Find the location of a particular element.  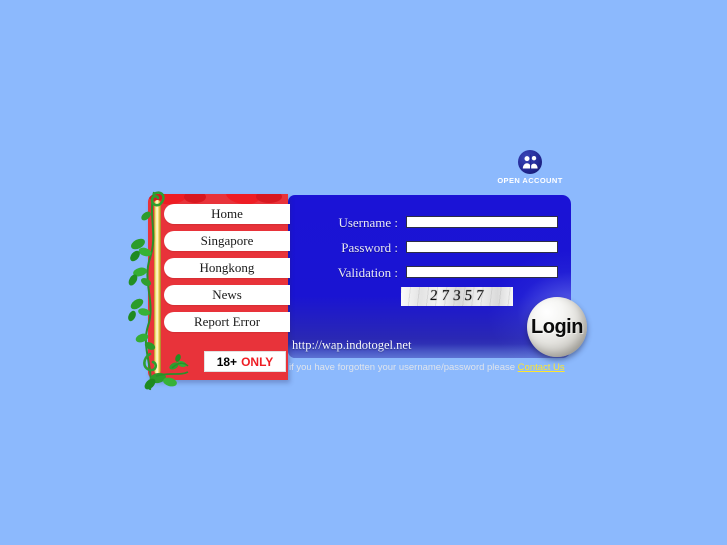

password-row: Password : is located at coordinates (429, 247).